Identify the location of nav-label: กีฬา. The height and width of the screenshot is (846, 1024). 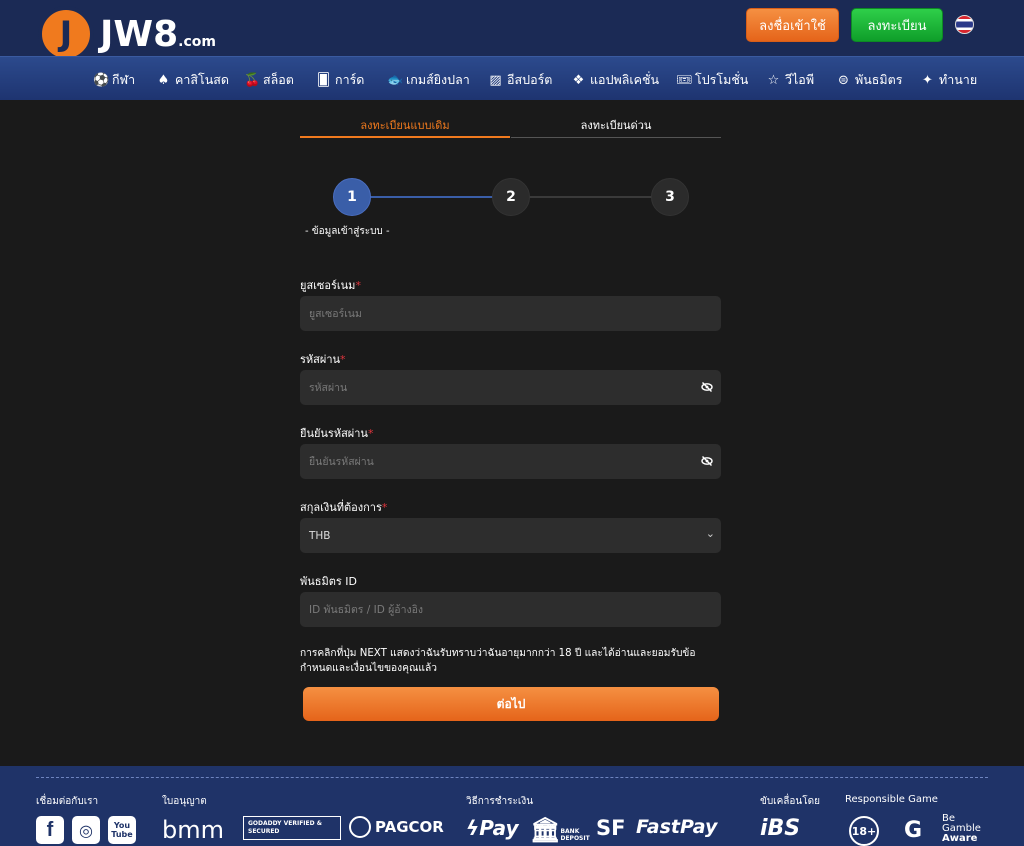
(124, 79).